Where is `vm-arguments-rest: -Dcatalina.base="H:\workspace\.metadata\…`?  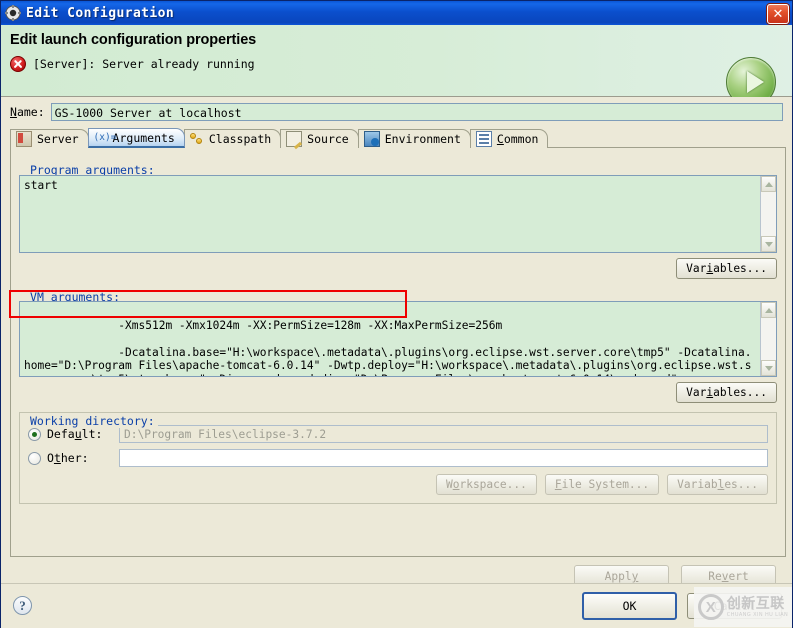
vm-arguments-rest: -Dcatalina.base="H:\workspace\.metadata\… is located at coordinates (388, 360).